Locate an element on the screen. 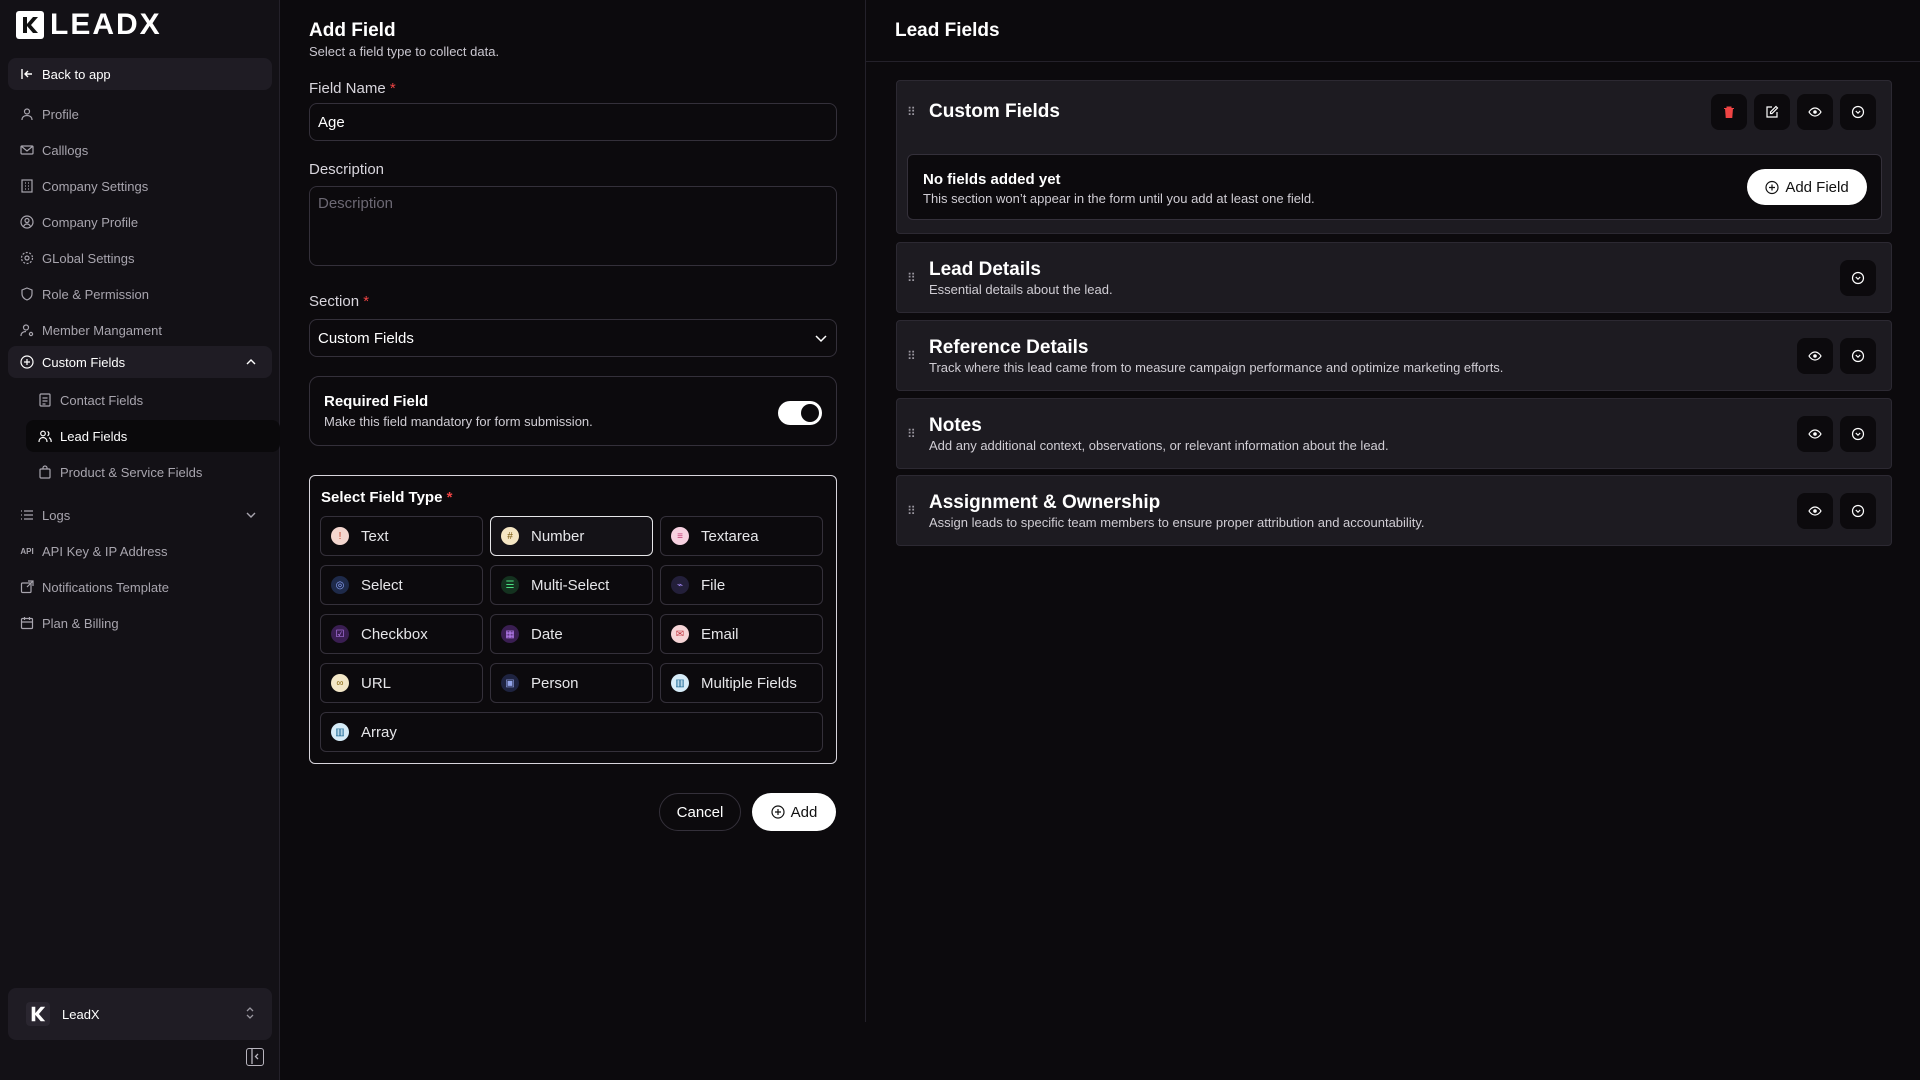  section-title: Custom Fields is located at coordinates (994, 111).